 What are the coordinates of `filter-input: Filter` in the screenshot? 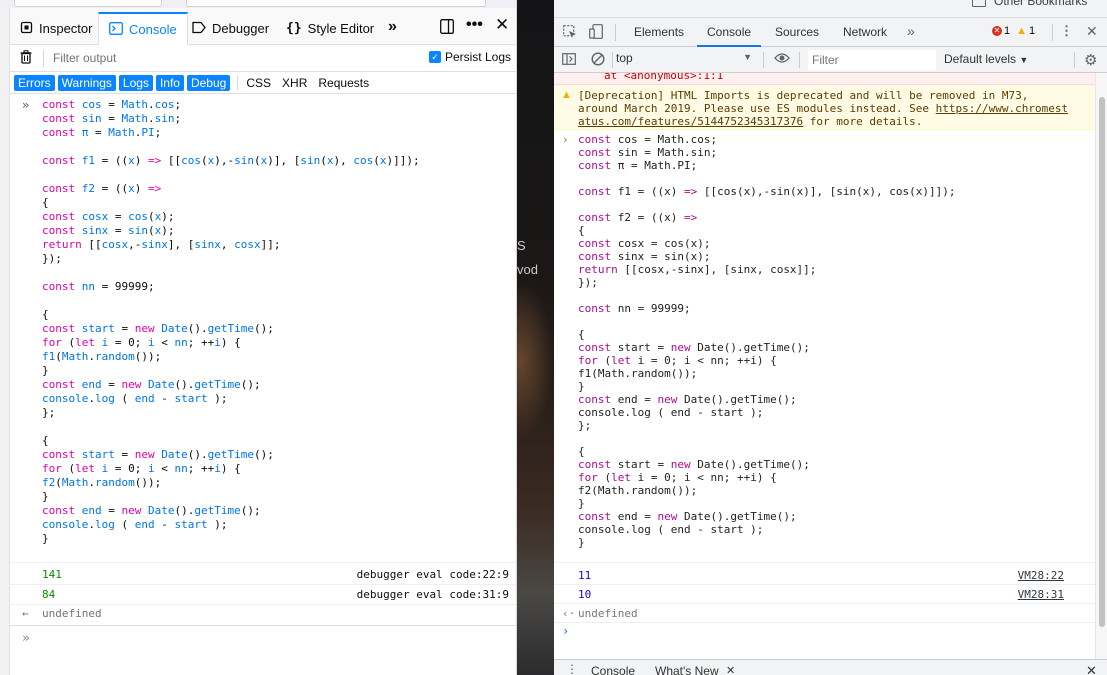 It's located at (872, 60).